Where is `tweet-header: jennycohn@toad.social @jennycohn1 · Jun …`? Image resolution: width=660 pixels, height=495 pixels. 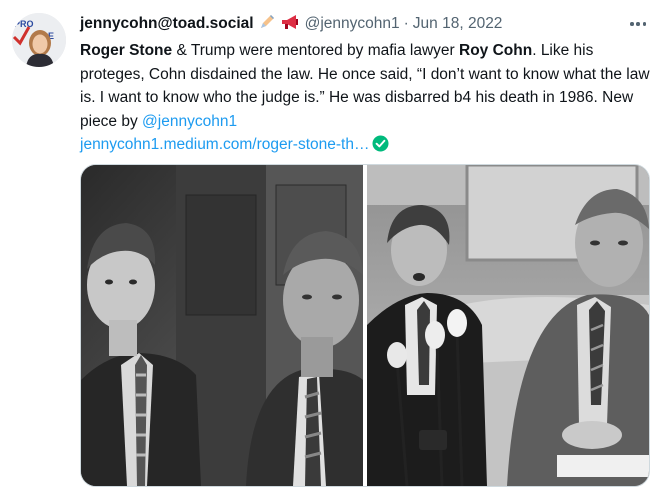
tweet-header: jennycohn@toad.social @jennycohn1 · Jun … is located at coordinates (355, 24).